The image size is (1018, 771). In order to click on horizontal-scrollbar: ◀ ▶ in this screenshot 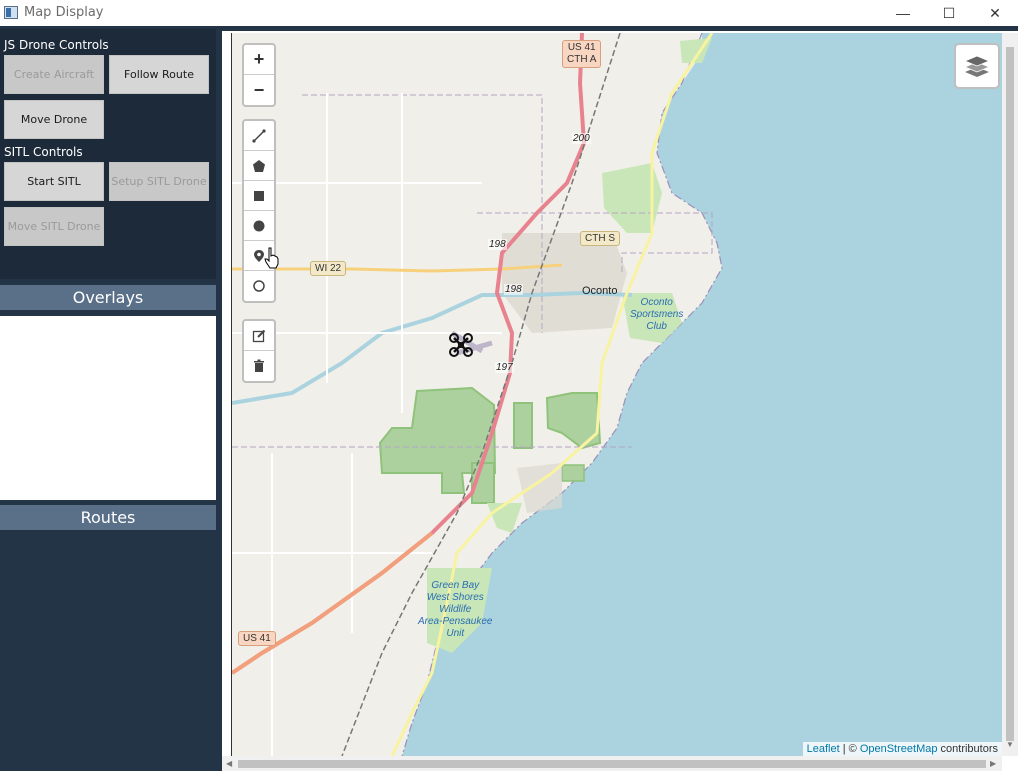, I will do `click(612, 763)`.